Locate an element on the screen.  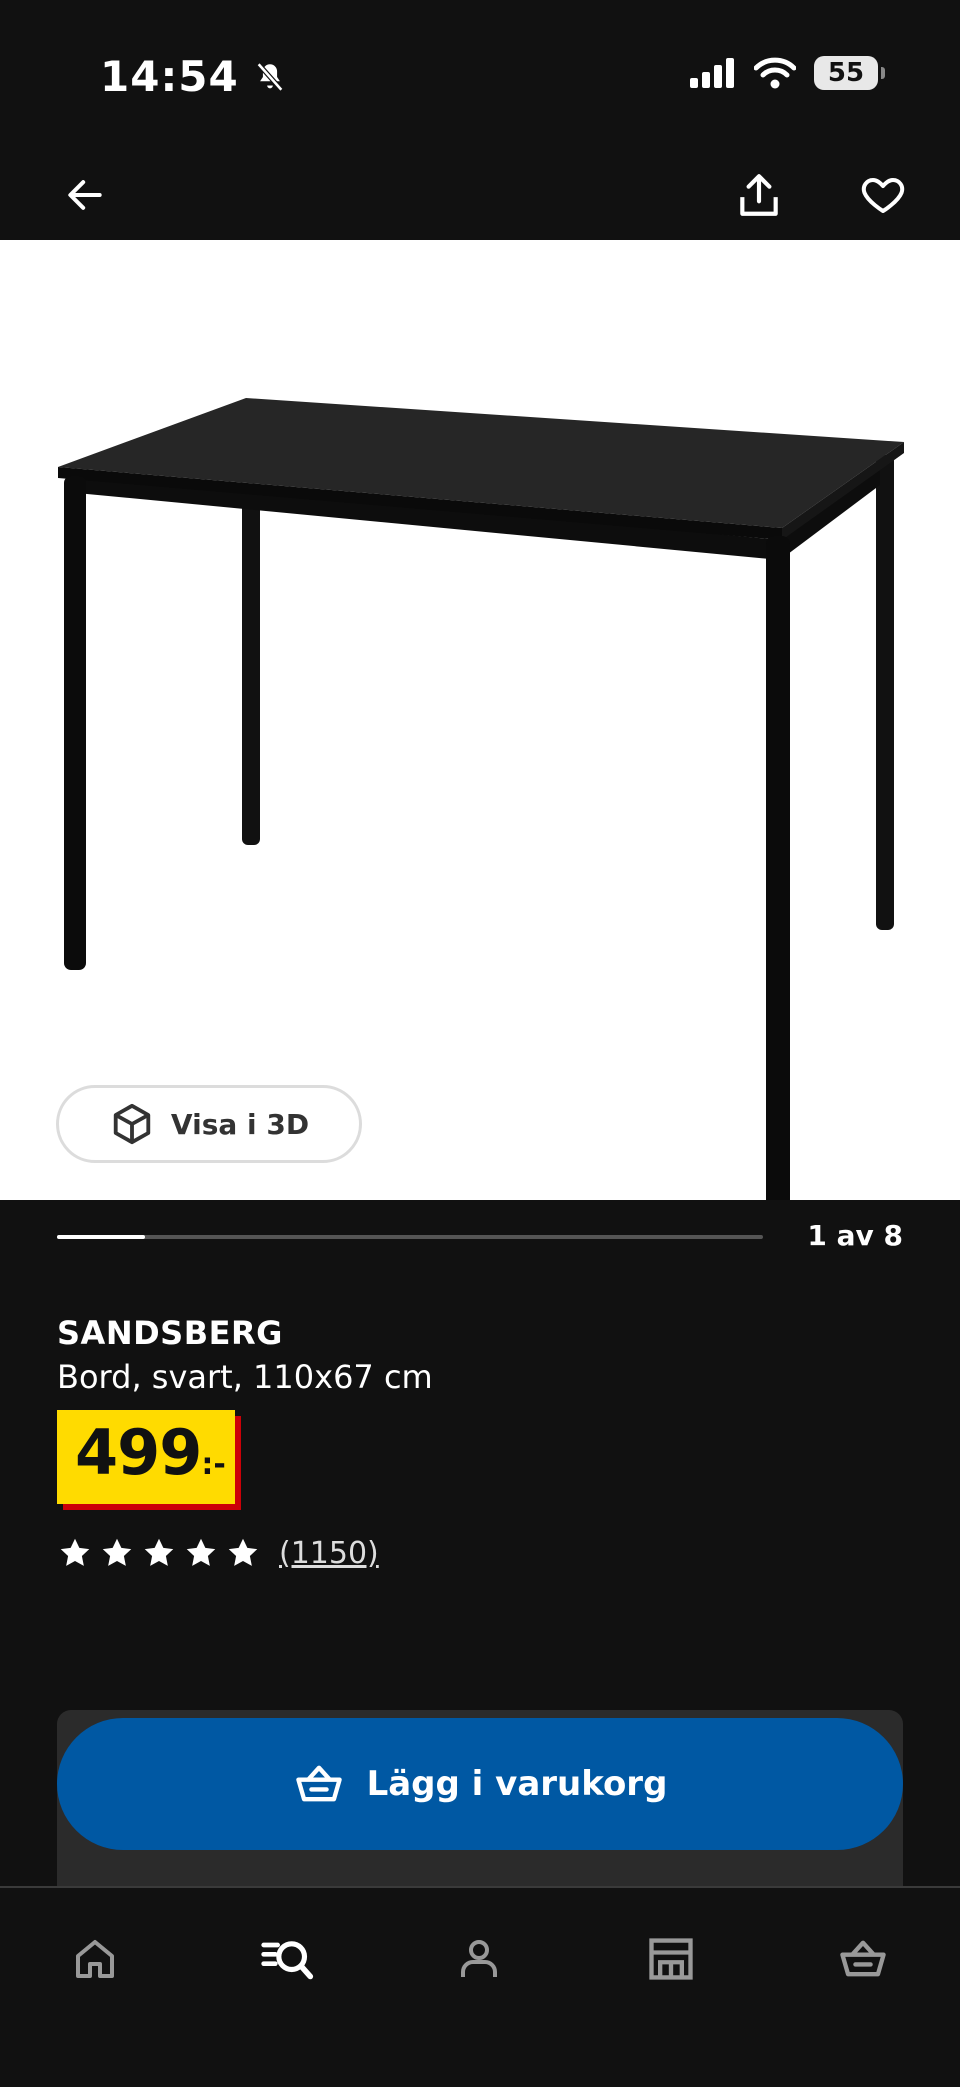
bottom-tab-bar is located at coordinates (480, 1986).